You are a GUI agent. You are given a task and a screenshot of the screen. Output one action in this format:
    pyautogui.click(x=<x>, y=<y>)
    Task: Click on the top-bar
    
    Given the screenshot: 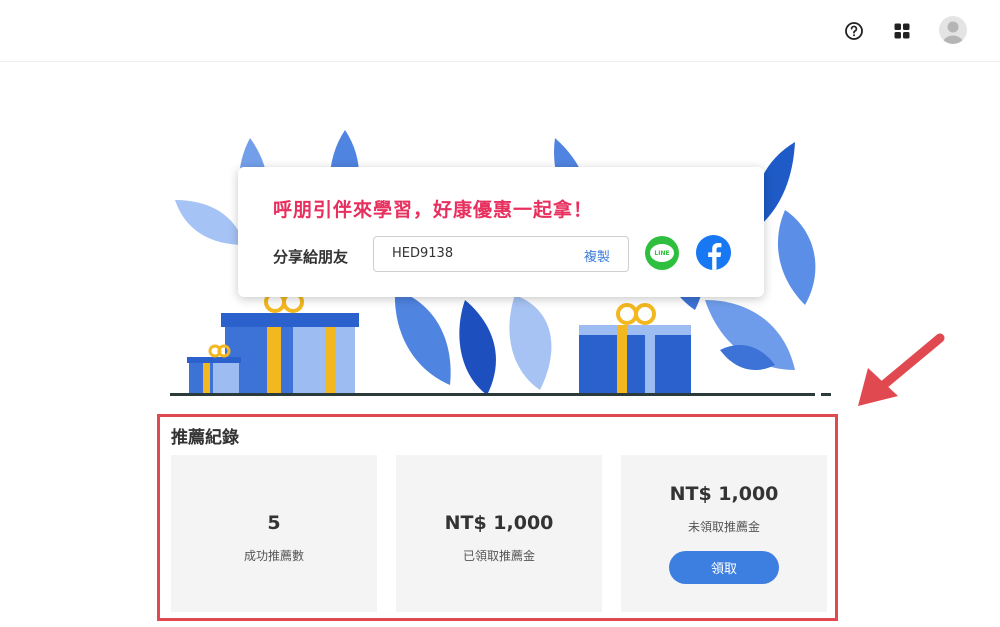 What is the action you would take?
    pyautogui.click(x=500, y=31)
    